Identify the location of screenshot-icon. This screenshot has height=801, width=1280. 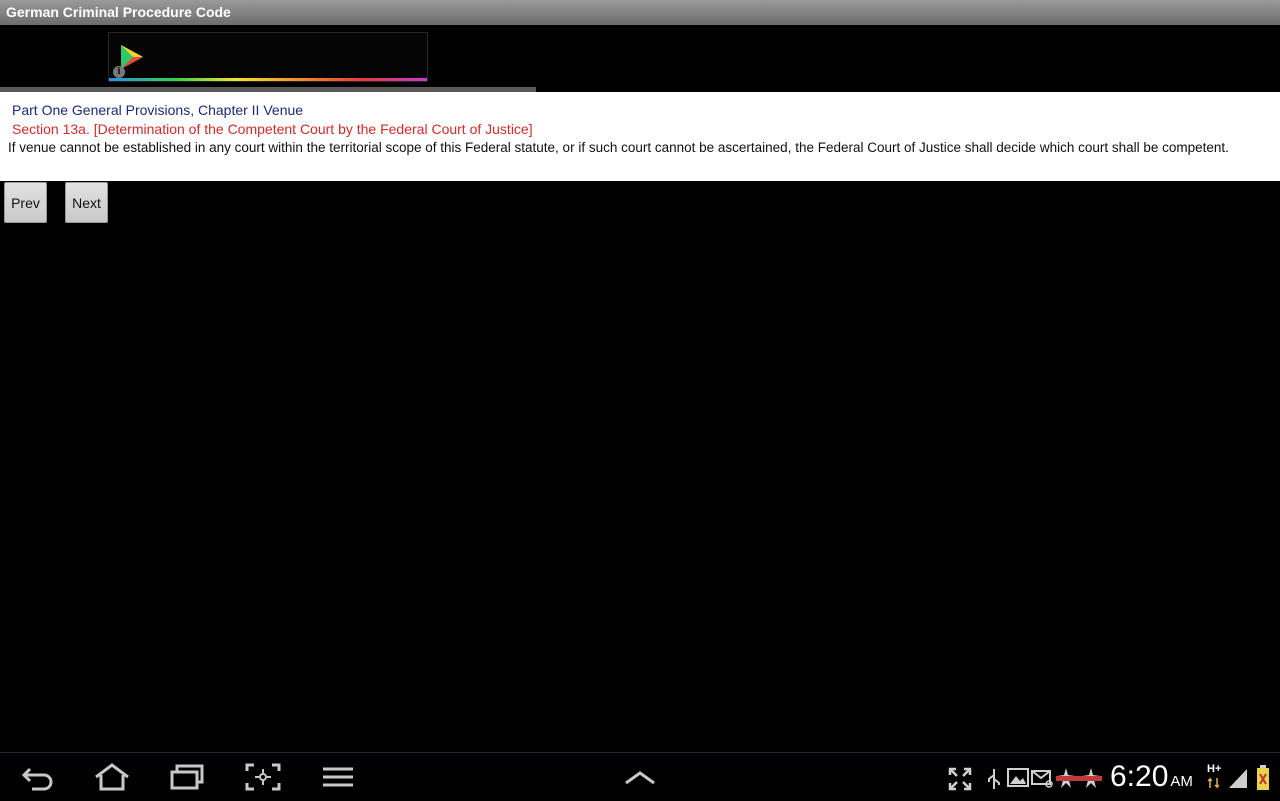
(263, 777).